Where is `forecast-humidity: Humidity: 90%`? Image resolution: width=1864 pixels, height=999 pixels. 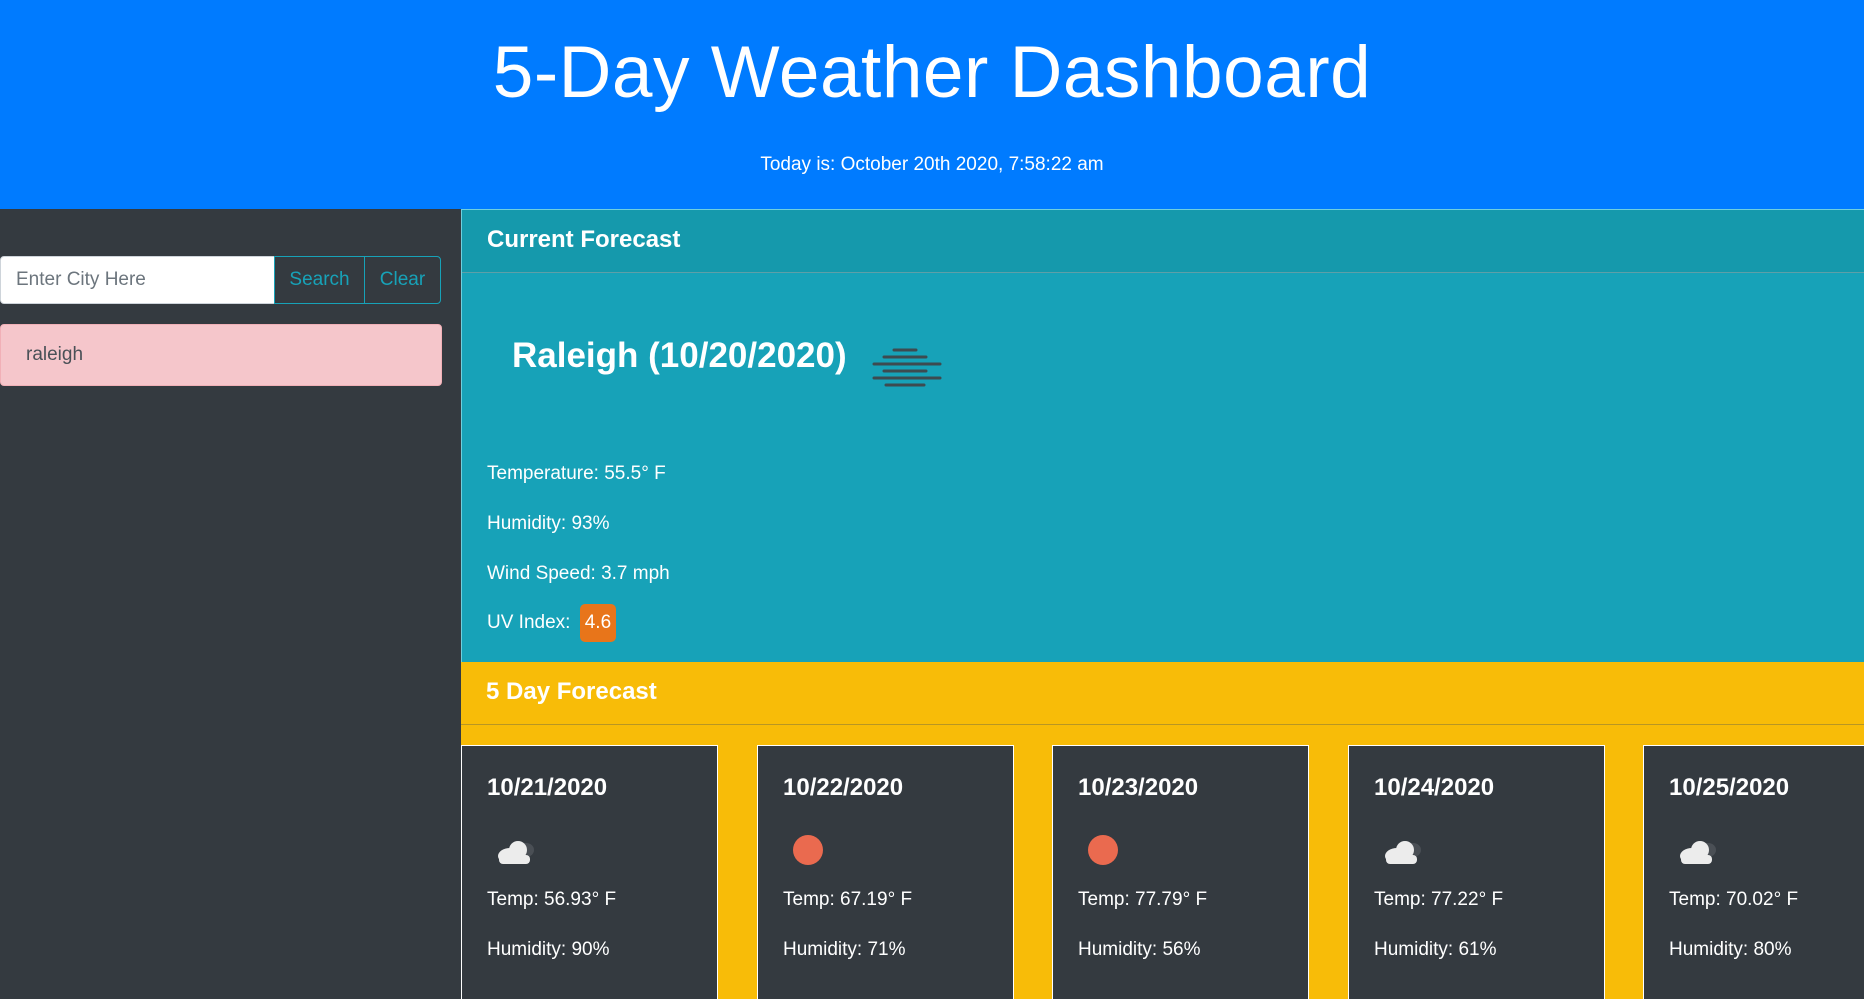 forecast-humidity: Humidity: 90% is located at coordinates (548, 949).